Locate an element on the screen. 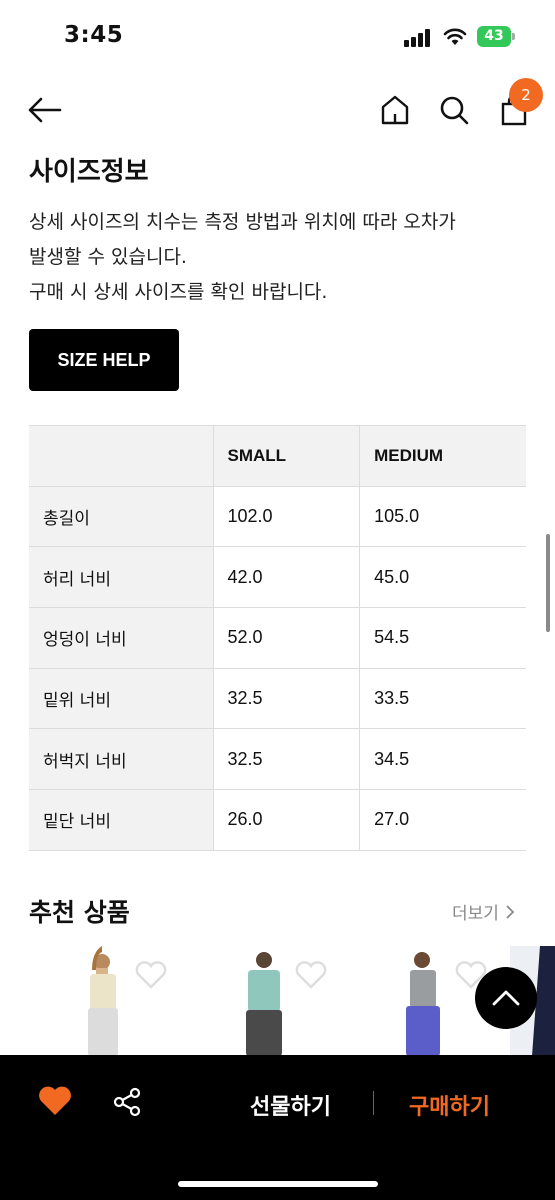  scroll-to-top-button is located at coordinates (506, 998).